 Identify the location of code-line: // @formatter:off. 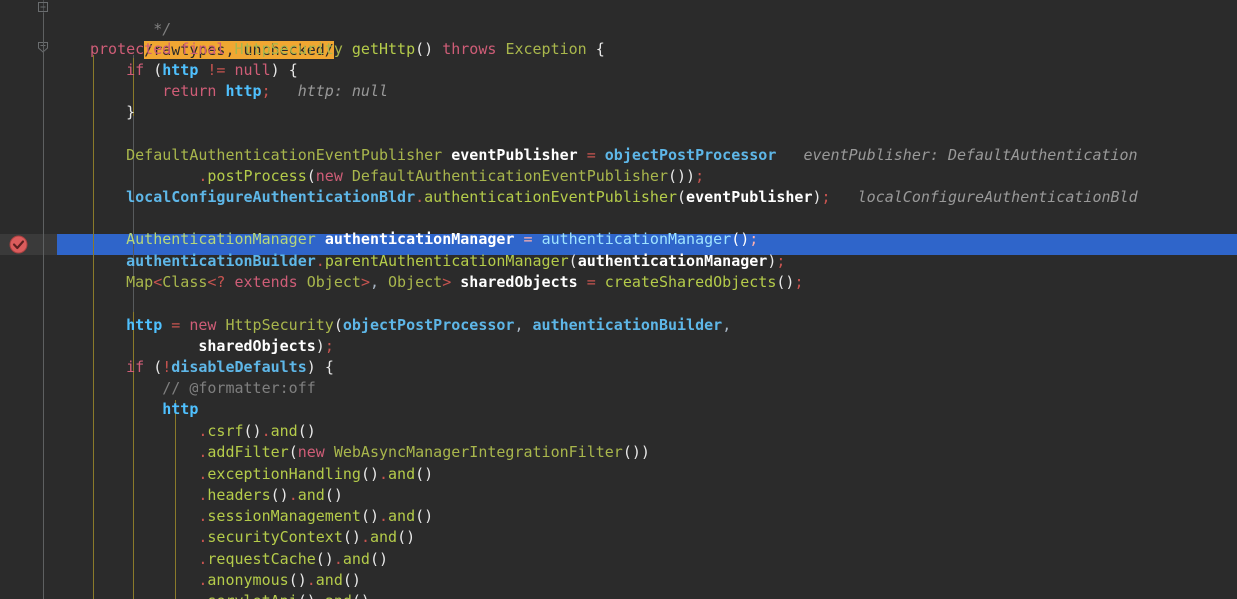
(203, 389).